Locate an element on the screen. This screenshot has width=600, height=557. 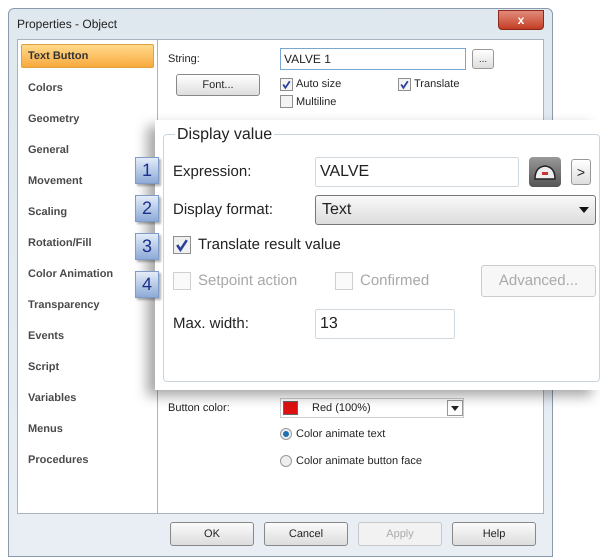
radio-label: Color animate button face is located at coordinates (359, 461).